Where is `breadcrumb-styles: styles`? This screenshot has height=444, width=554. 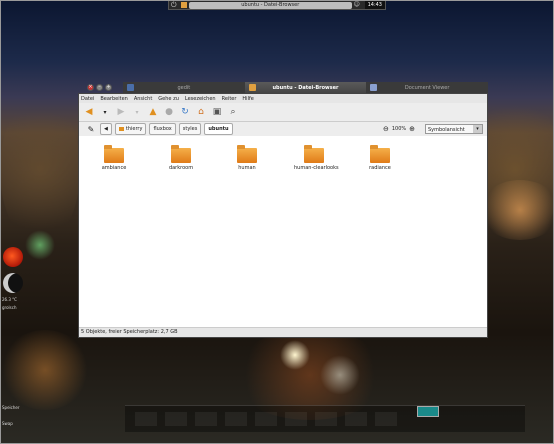 breadcrumb-styles: styles is located at coordinates (190, 129).